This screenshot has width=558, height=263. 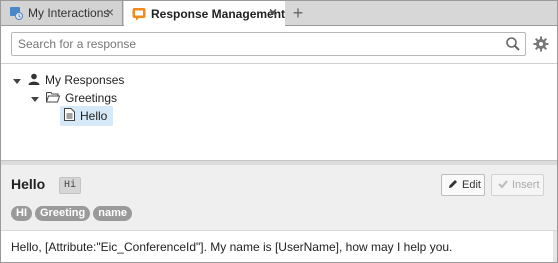 What do you see at coordinates (139, 14) in the screenshot?
I see `response-management-icon` at bounding box center [139, 14].